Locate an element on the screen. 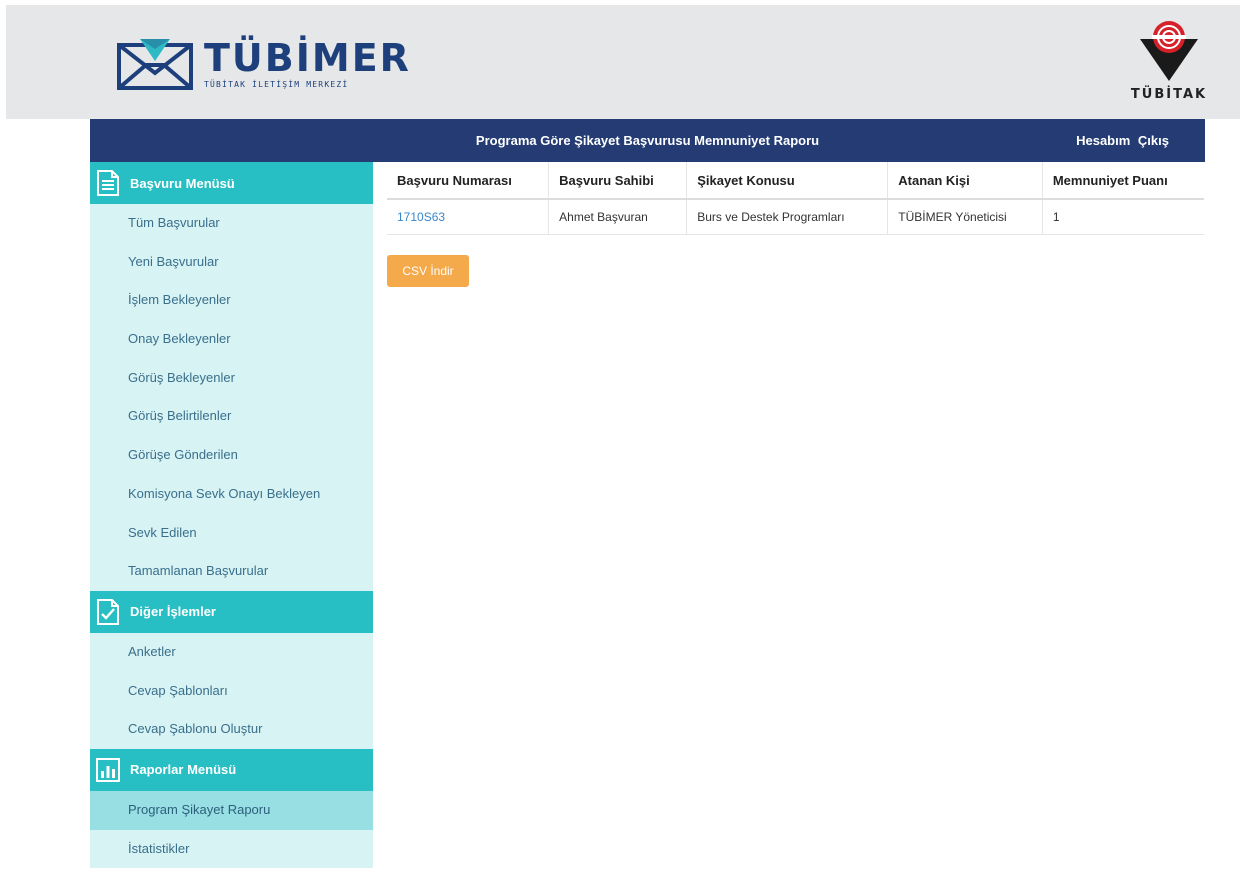 The image size is (1240, 874). top-links: Hesabım Çıkış is located at coordinates (1120, 140).